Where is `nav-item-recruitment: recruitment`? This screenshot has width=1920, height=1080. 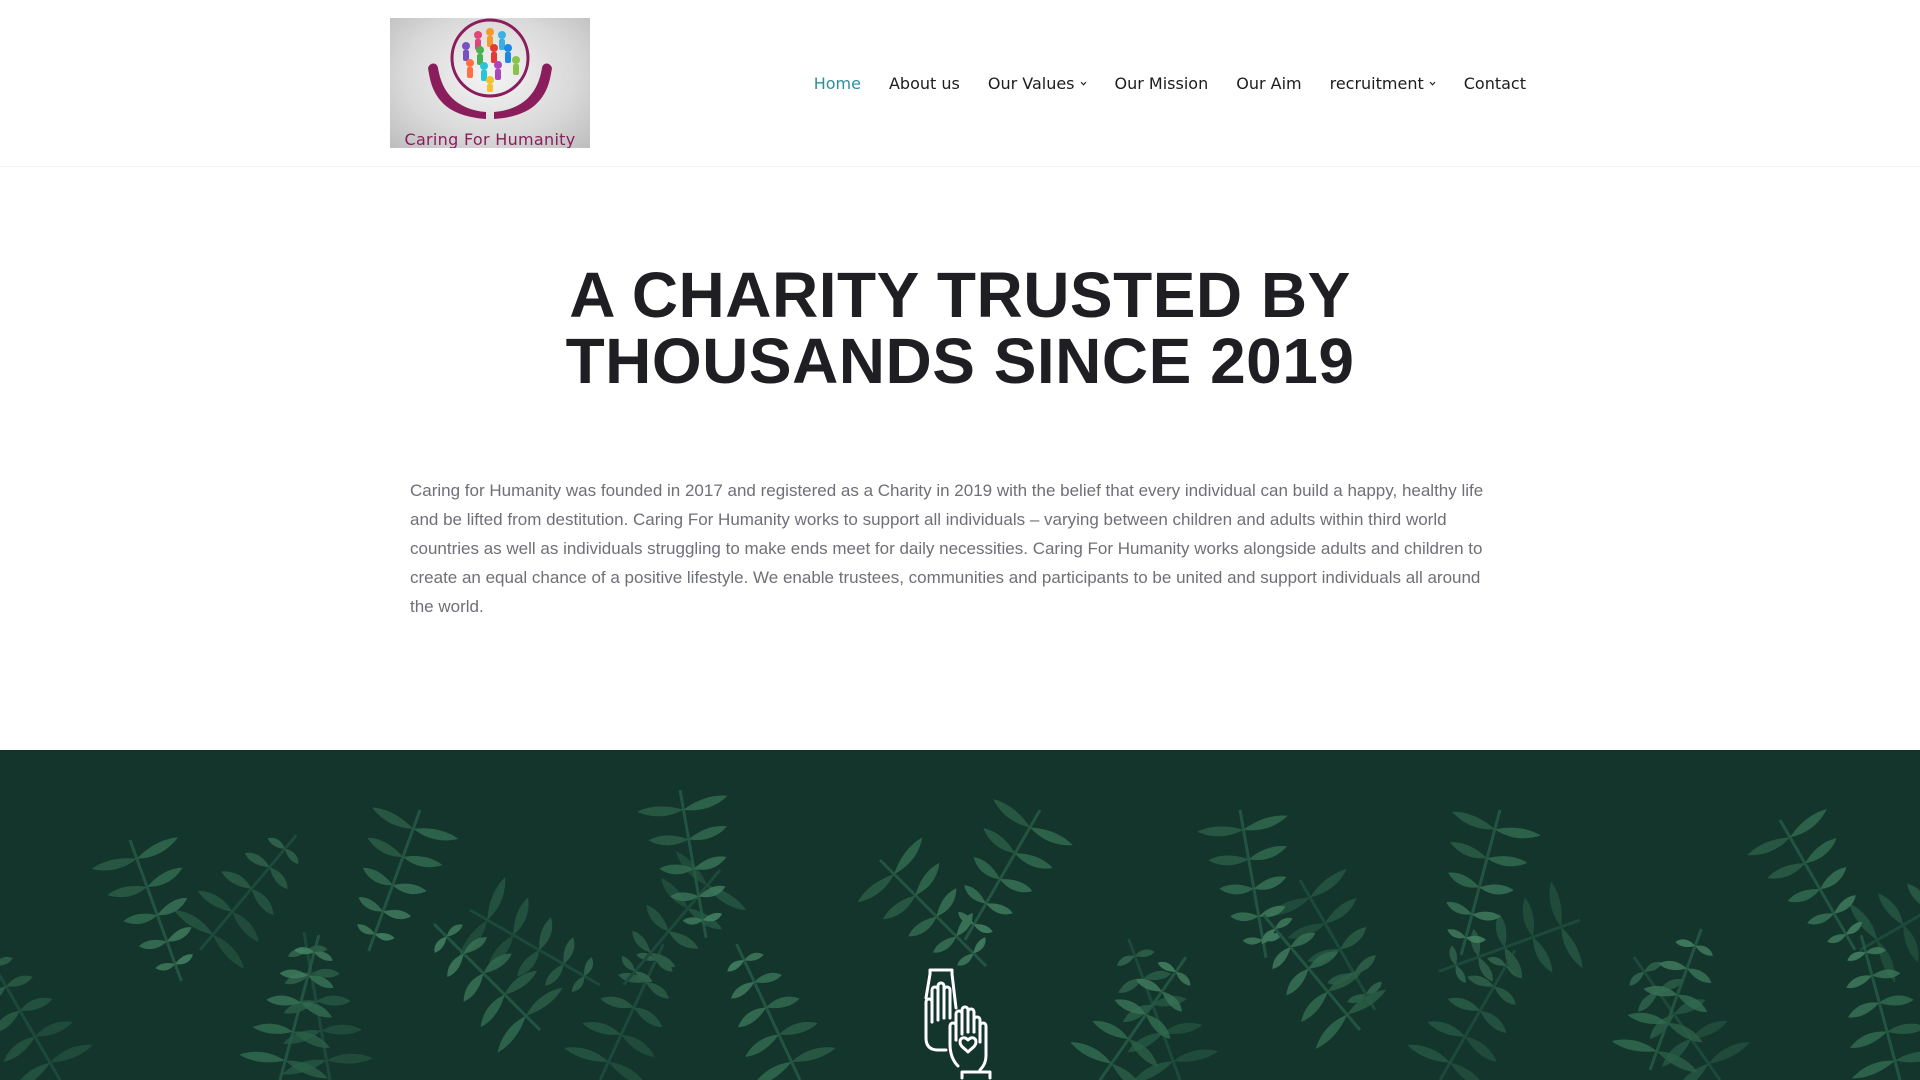 nav-item-recruitment: recruitment is located at coordinates (1383, 83).